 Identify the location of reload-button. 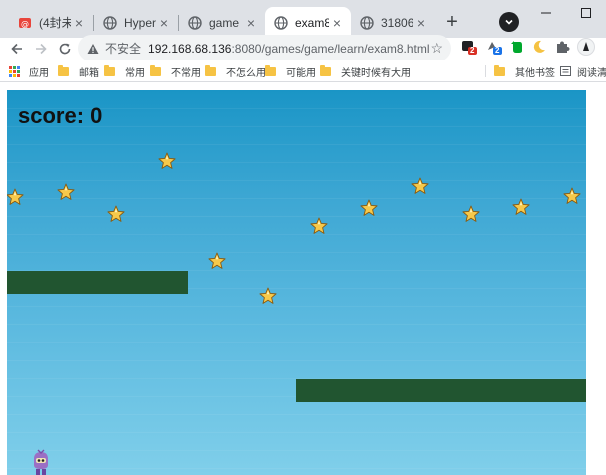
(65, 49).